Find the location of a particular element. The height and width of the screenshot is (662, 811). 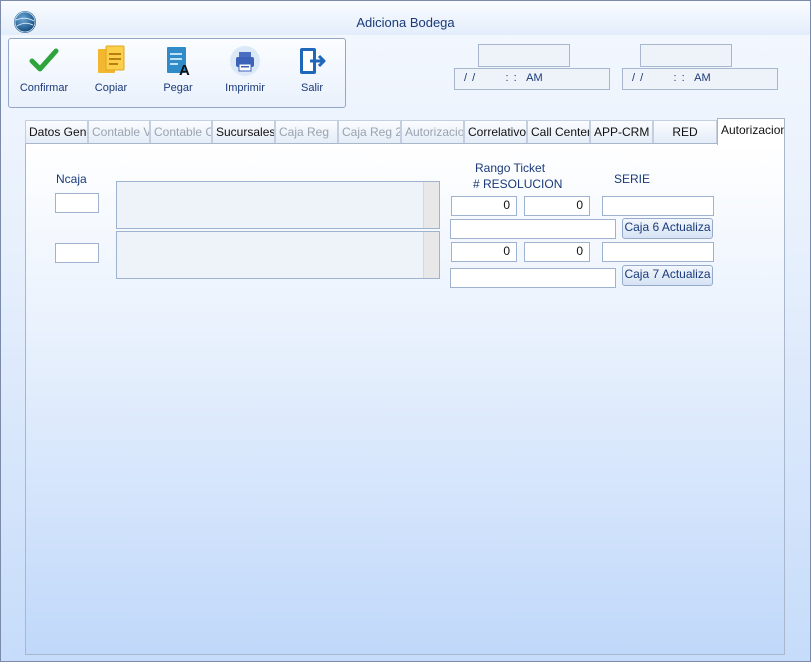

toolbar: Confirmar Copiar A Pegar Imprimir Salir is located at coordinates (177, 73).